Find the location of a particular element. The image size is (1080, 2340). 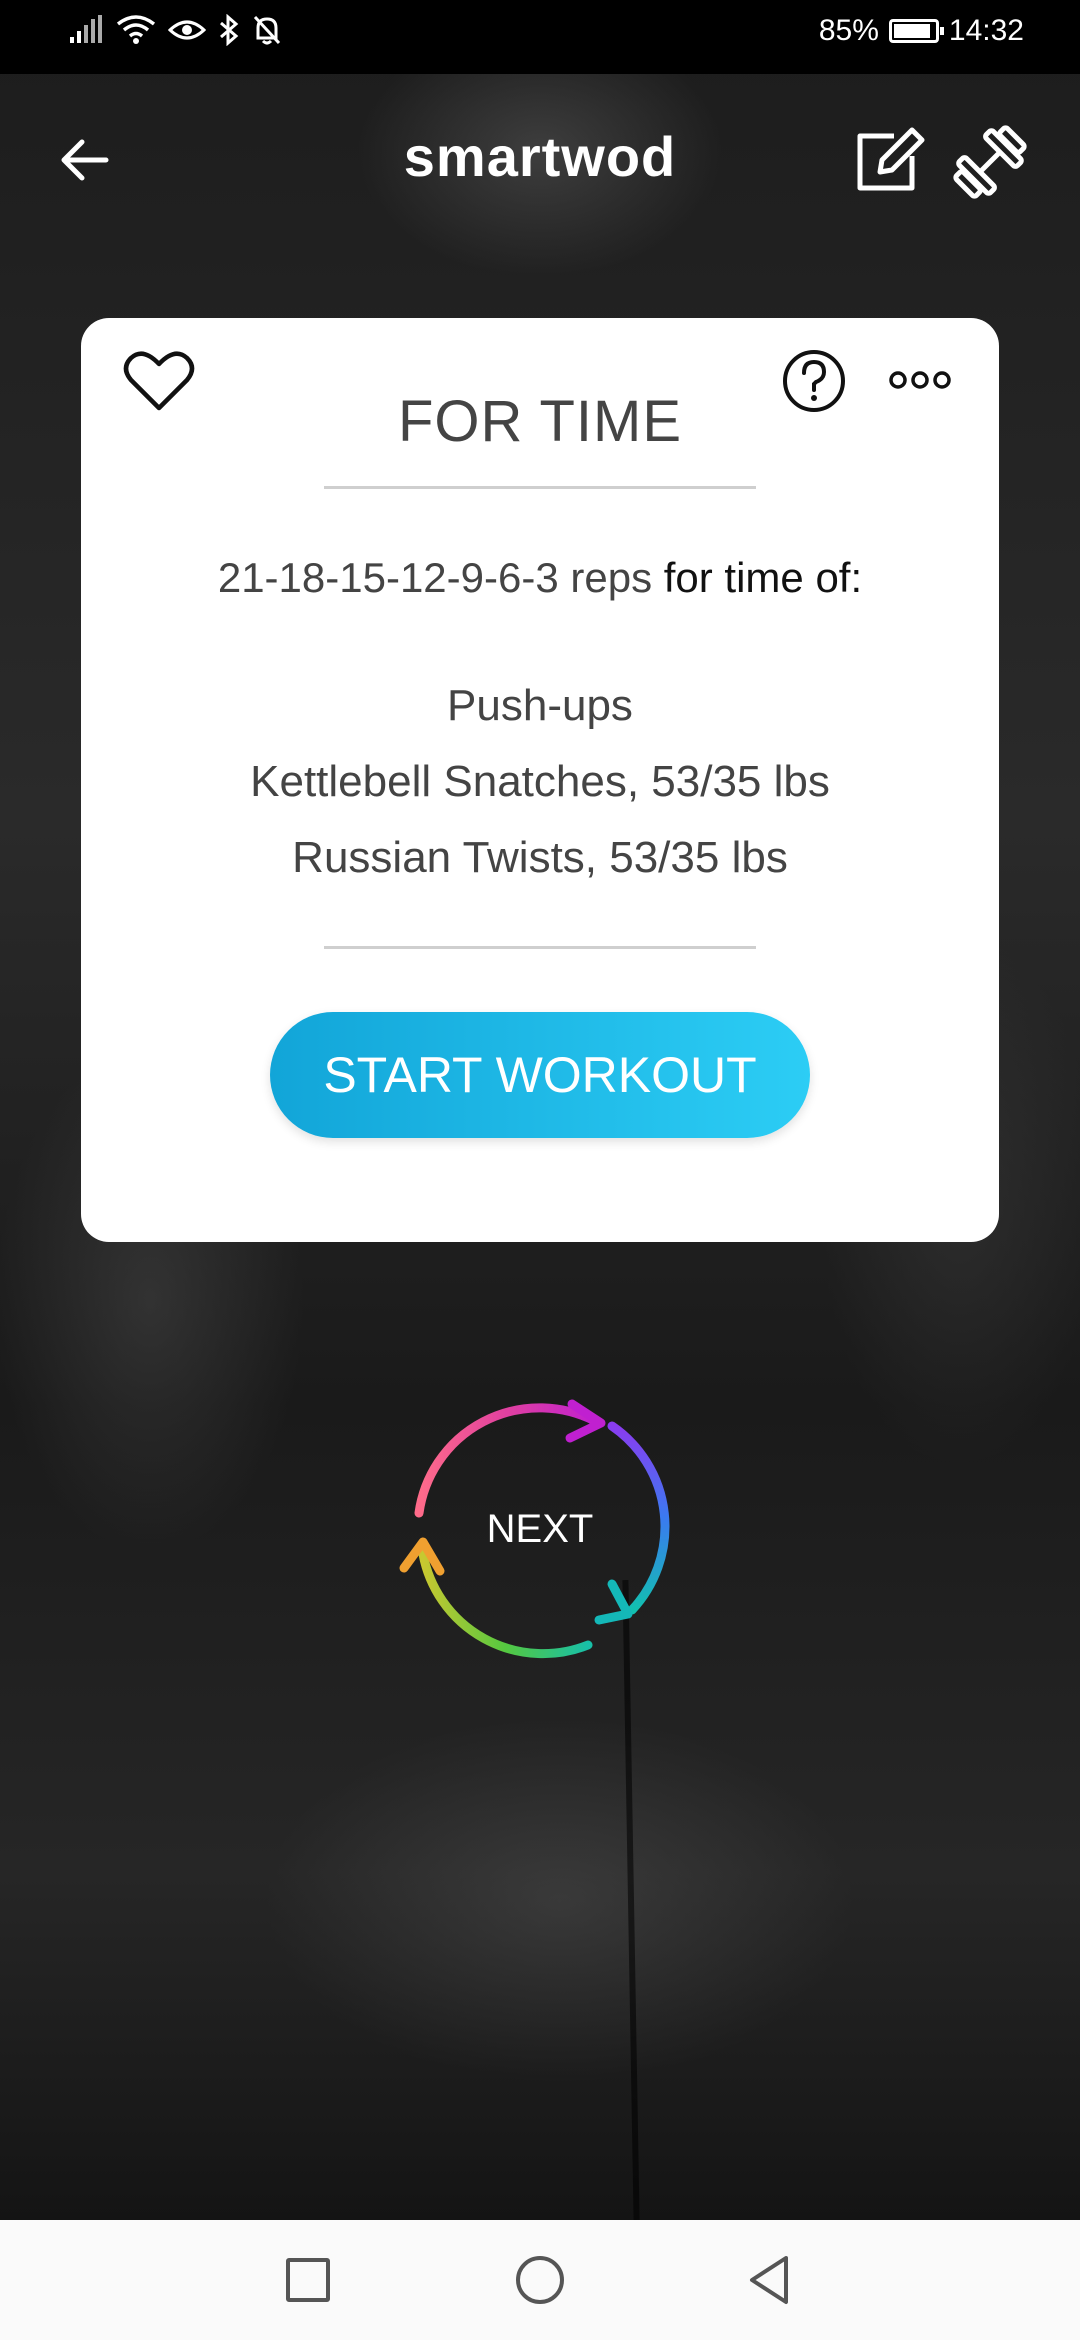

recent-apps-button is located at coordinates (308, 2280).